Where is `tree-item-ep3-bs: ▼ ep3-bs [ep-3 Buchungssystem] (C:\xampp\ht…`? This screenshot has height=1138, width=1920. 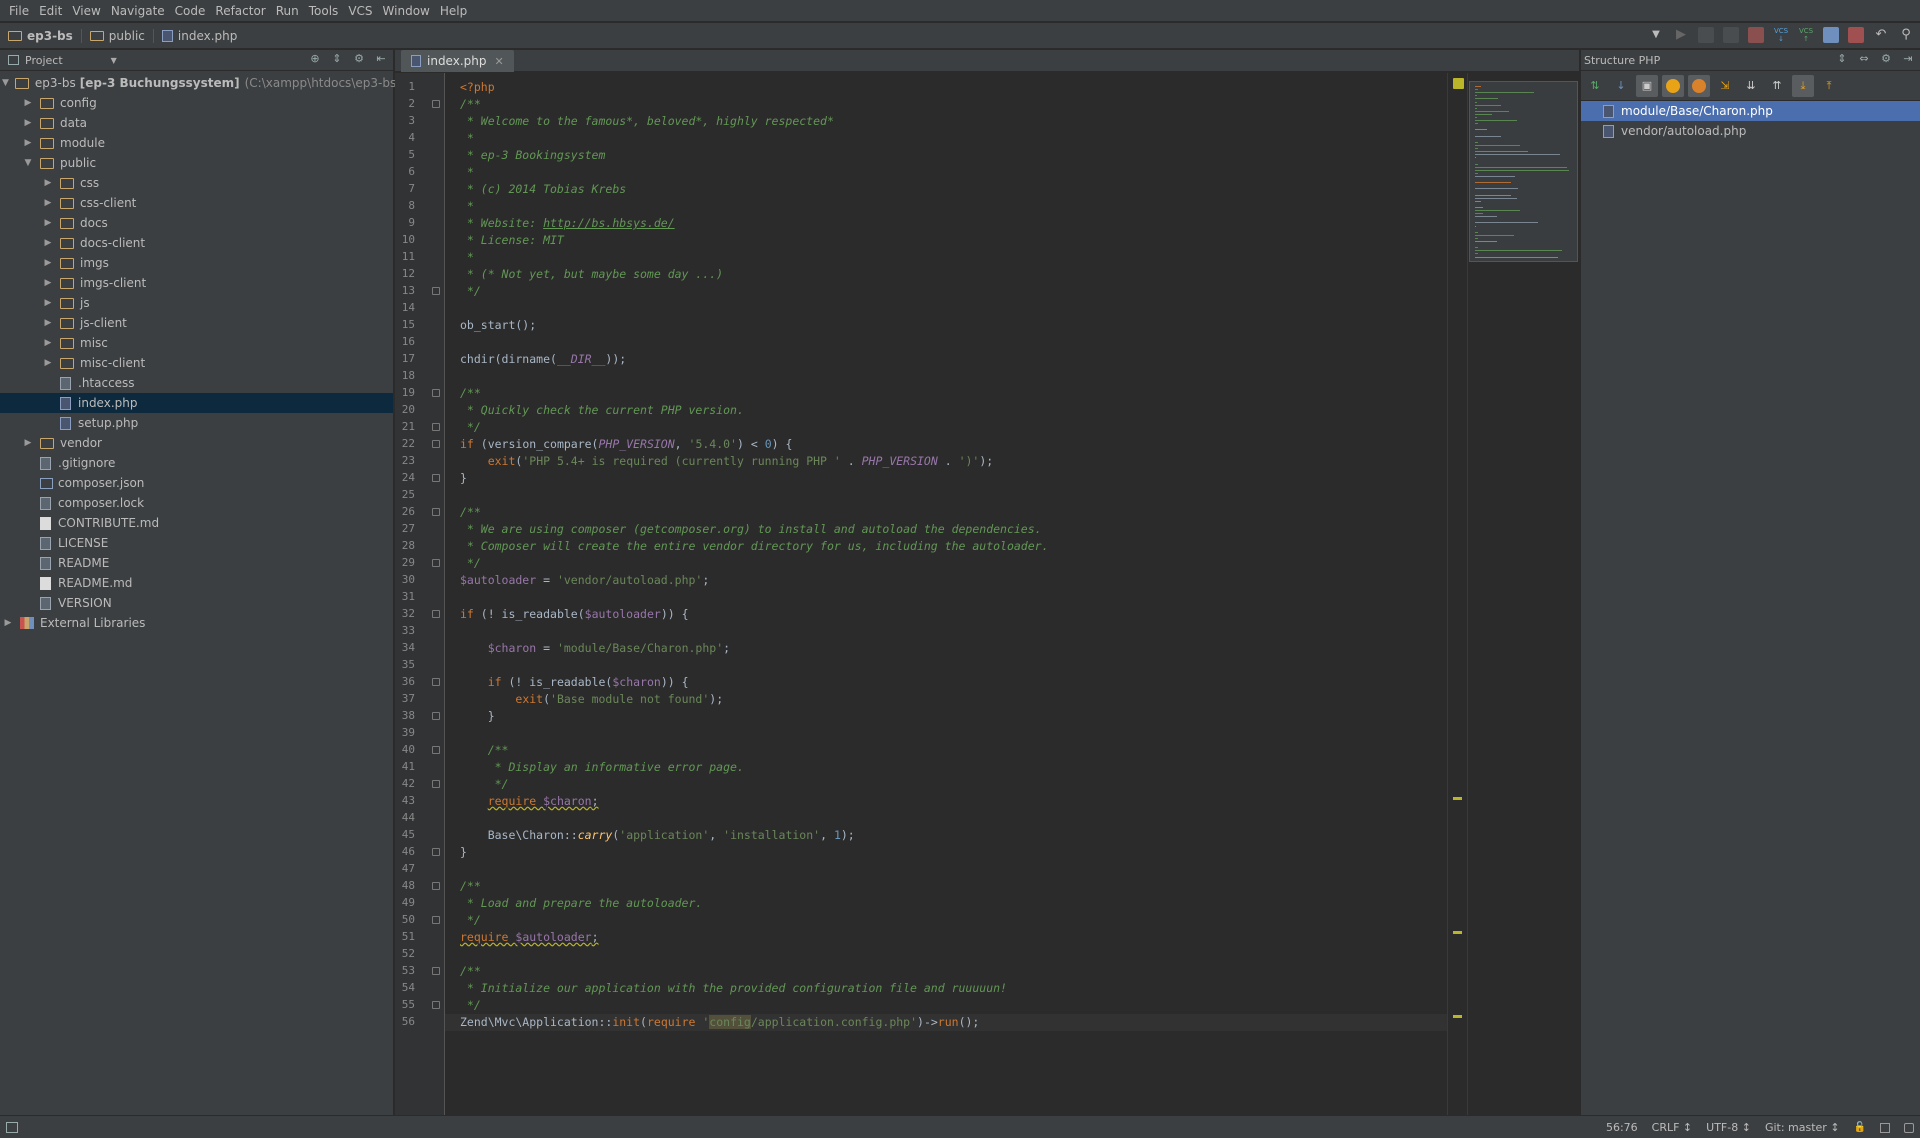
tree-item-ep3-bs: ▼ ep3-bs [ep-3 Buchungssystem] (C:\xampp\ht… is located at coordinates (200, 83).